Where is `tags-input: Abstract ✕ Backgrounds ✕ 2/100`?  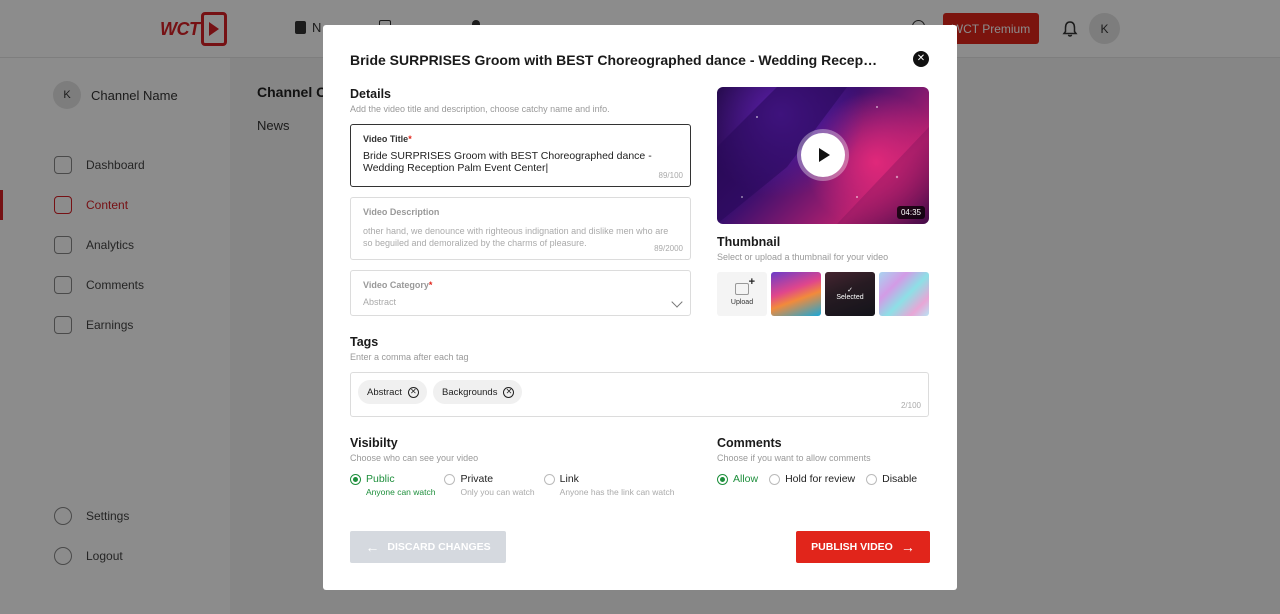 tags-input: Abstract ✕ Backgrounds ✕ 2/100 is located at coordinates (639, 394).